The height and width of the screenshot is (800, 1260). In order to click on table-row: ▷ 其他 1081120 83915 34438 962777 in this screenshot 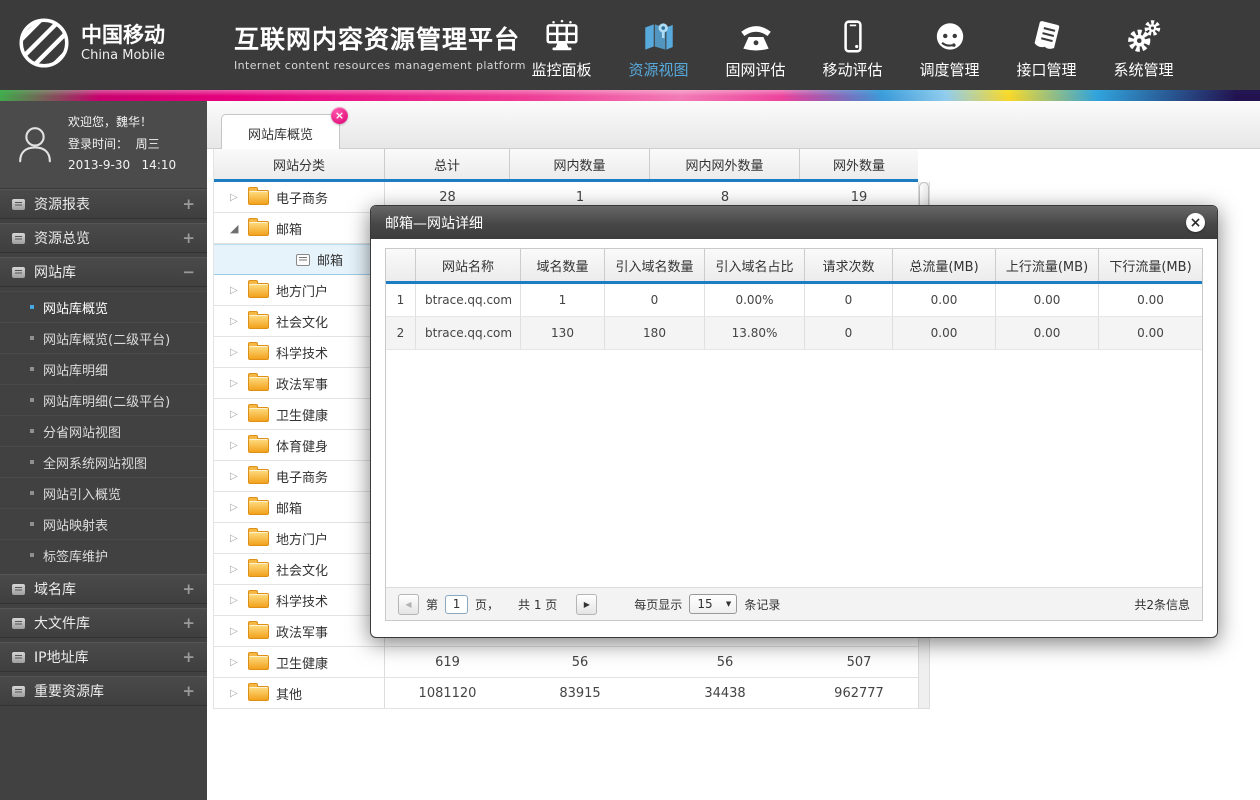, I will do `click(566, 693)`.